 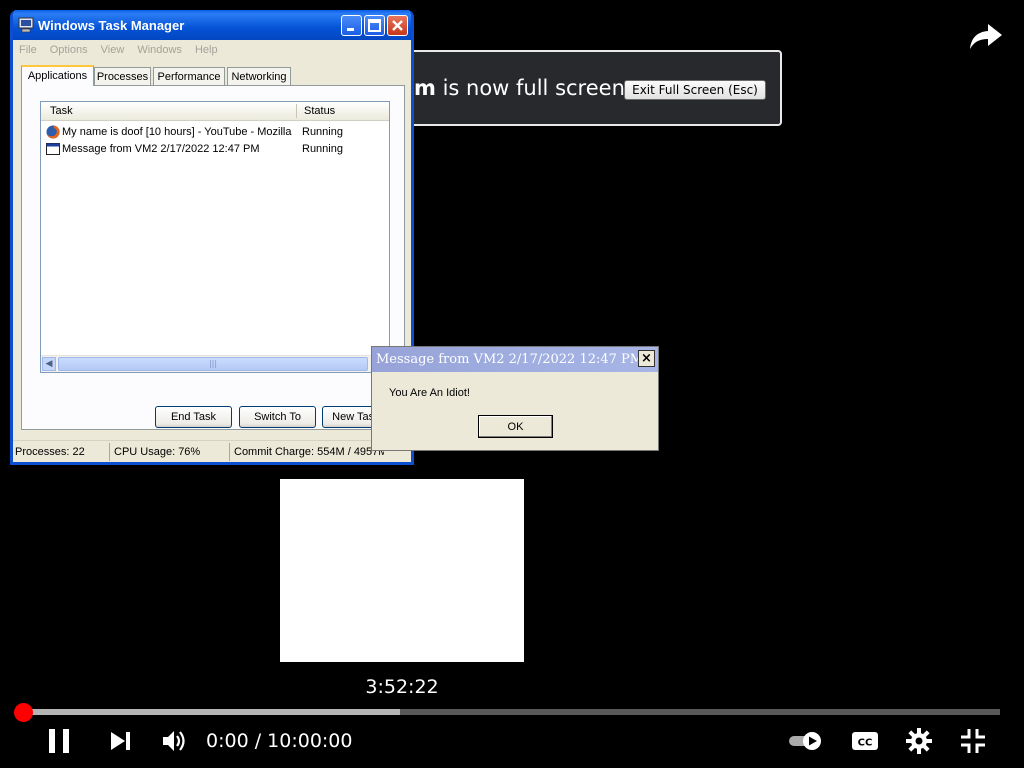 I want to click on video-frame, so click(x=402, y=570).